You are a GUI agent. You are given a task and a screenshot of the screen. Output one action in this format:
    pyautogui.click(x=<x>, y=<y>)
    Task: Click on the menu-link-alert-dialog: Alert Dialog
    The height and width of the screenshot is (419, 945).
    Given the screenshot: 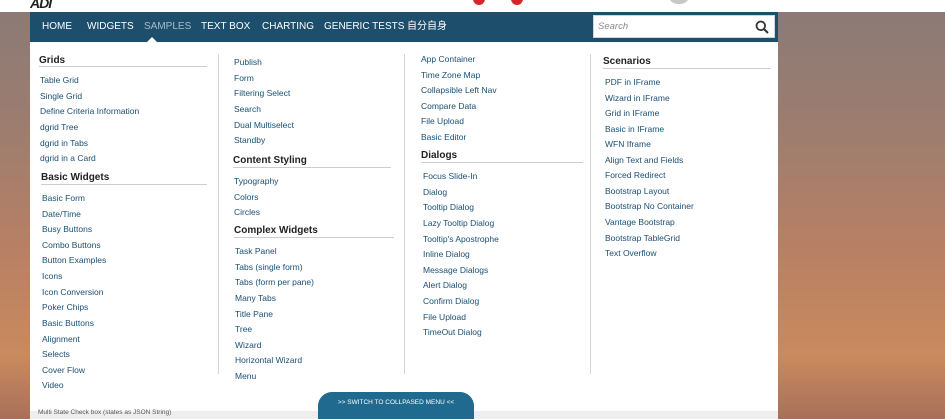 What is the action you would take?
    pyautogui.click(x=445, y=285)
    